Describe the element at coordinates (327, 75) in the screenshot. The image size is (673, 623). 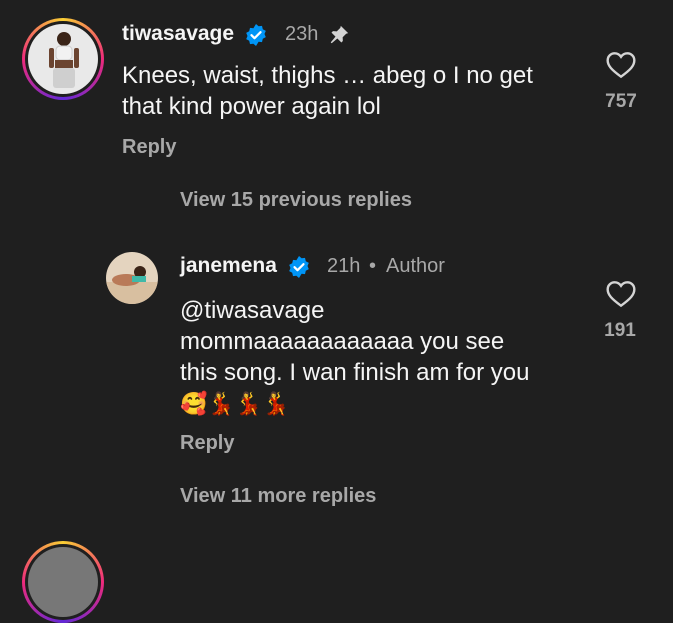
I see `comment-text-line1: Knees, waist, thighs … abeg o I no get` at that location.